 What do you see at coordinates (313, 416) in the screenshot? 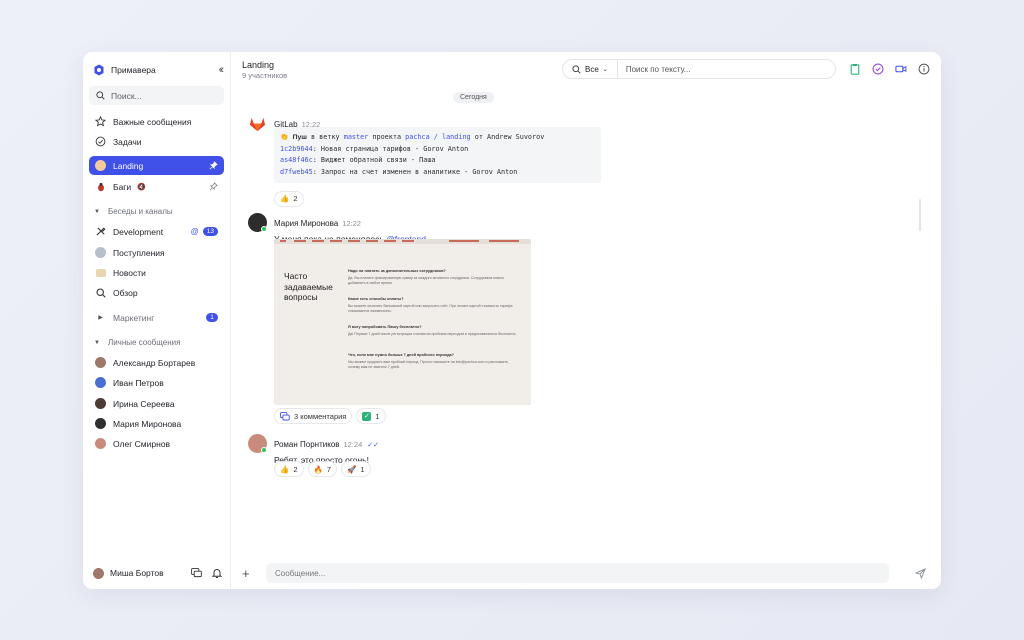
I see `thread-comments-button: 3 комментария` at bounding box center [313, 416].